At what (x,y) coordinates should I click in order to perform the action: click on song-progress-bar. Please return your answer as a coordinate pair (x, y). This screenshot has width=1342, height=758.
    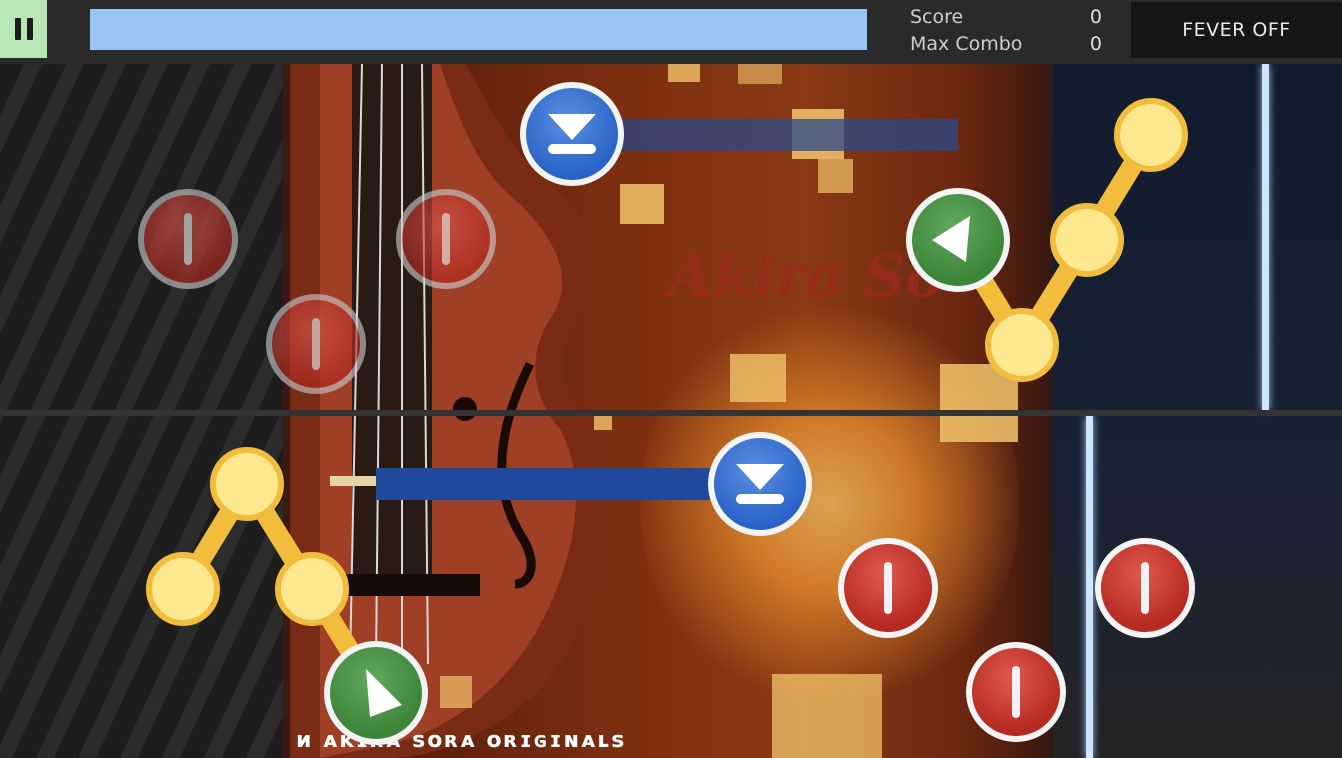
    Looking at the image, I should click on (478, 29).